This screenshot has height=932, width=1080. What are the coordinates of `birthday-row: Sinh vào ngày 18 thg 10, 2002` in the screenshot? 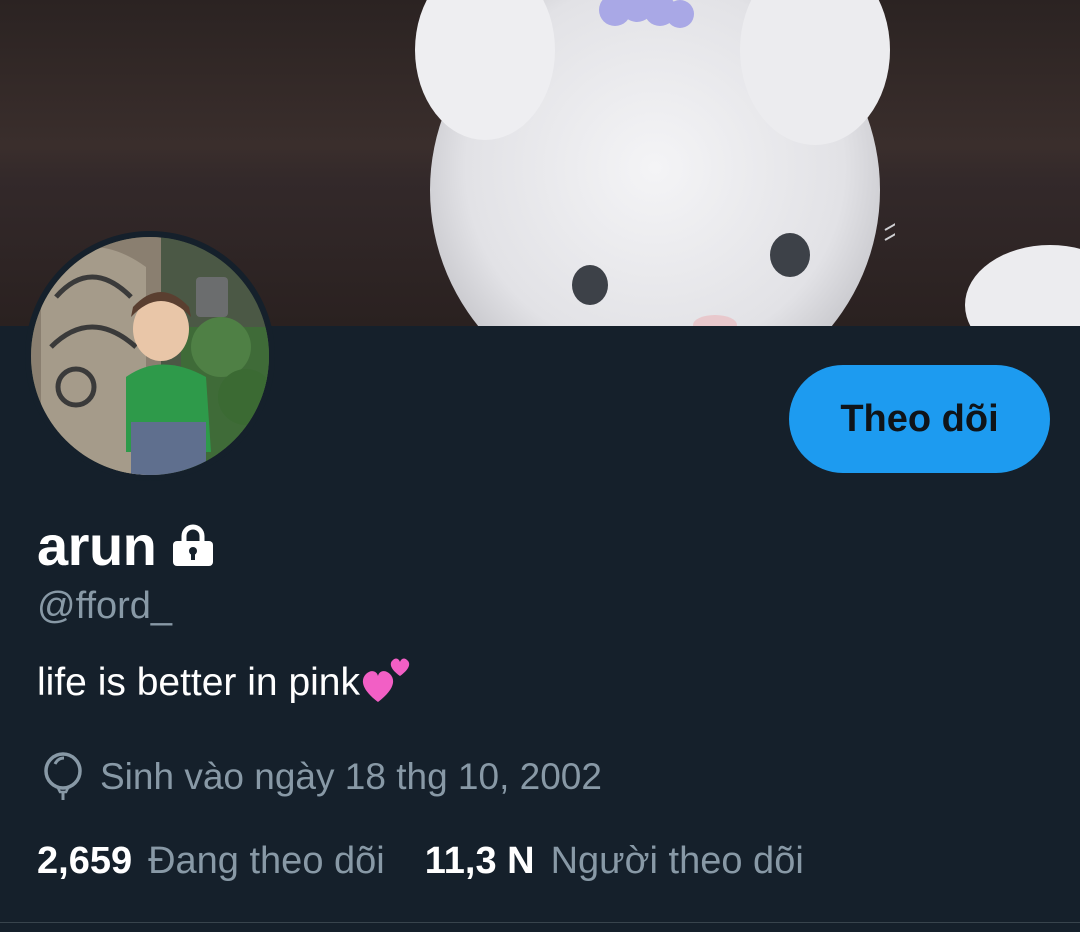 It's located at (321, 777).